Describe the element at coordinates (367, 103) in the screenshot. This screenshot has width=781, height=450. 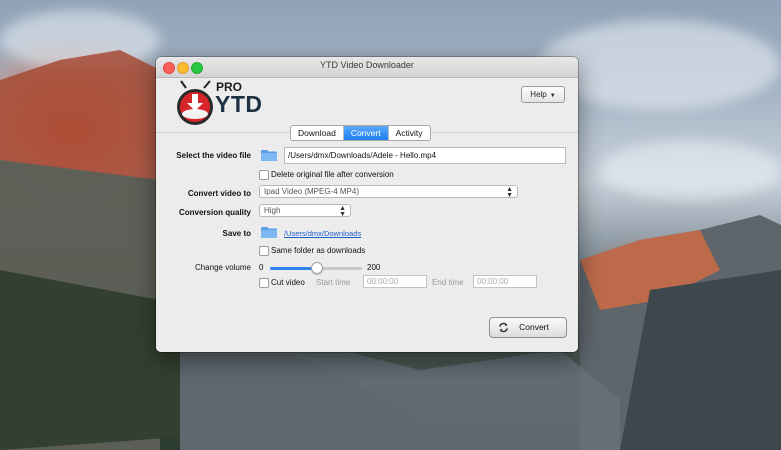
I see `app-header: PRO YTD Help ▼` at that location.